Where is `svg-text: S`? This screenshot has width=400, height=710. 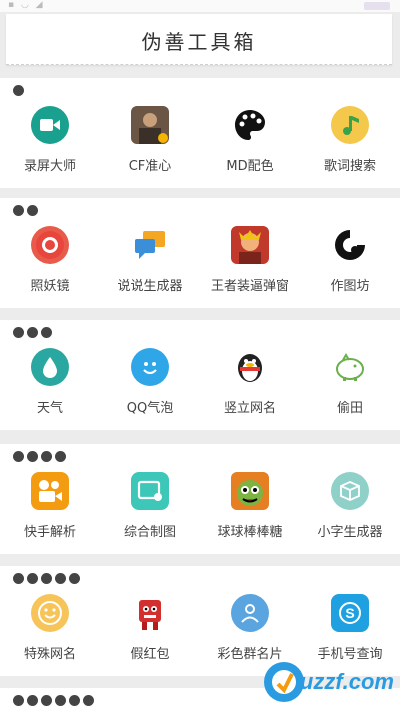
svg-text: S is located at coordinates (349, 613).